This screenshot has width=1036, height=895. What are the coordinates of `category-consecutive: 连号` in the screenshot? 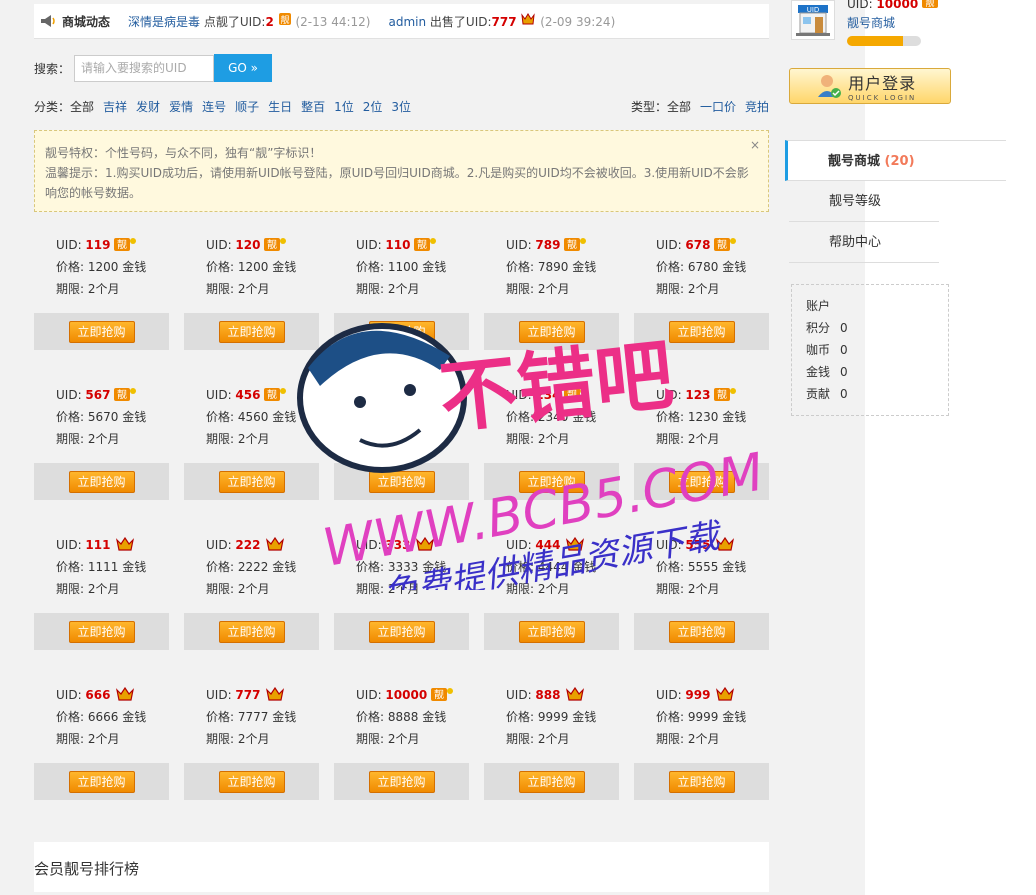 It's located at (214, 107).